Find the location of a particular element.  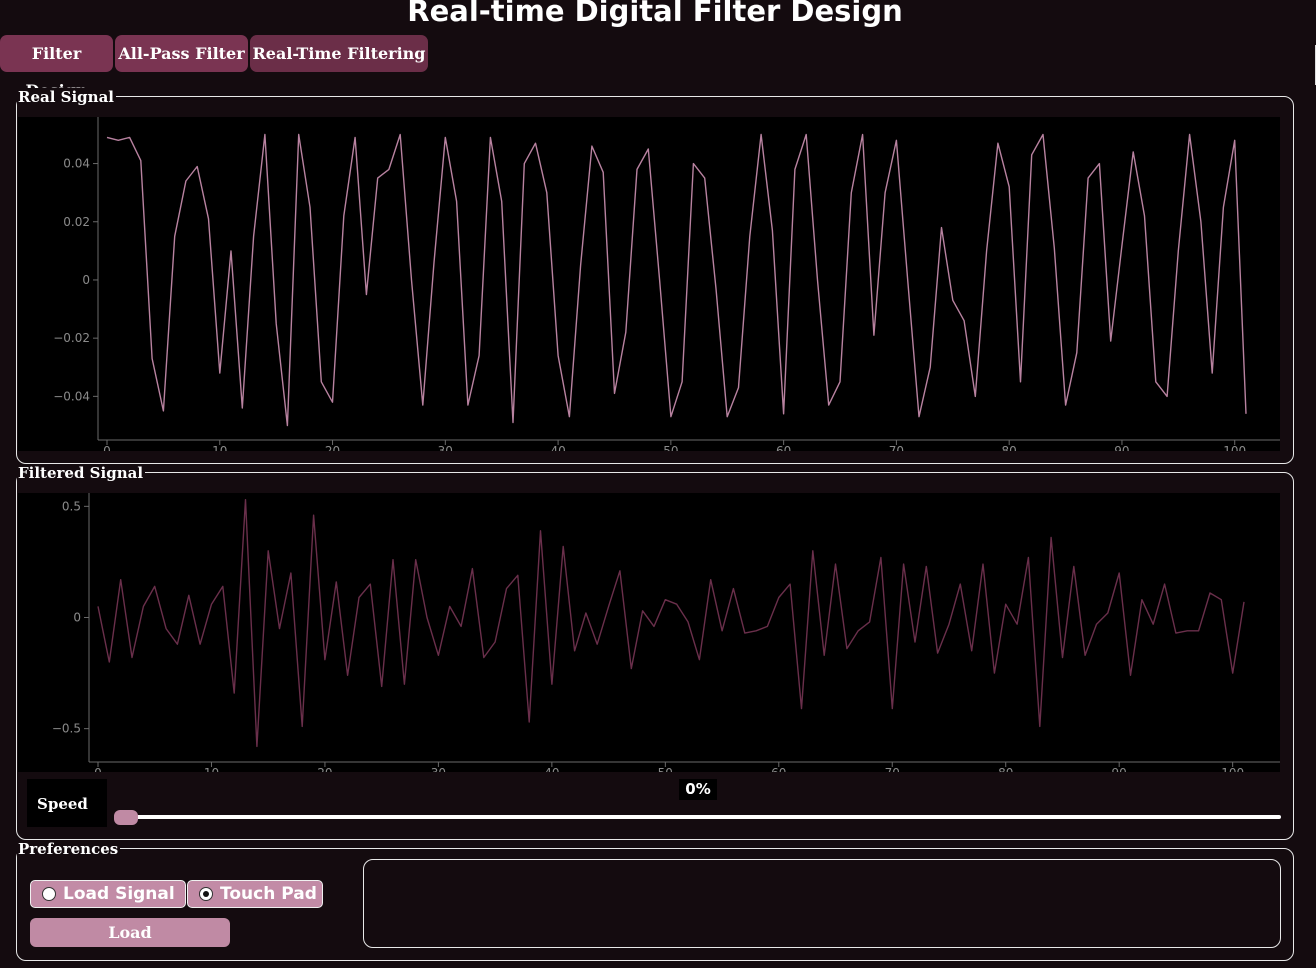

y-tick-label: 0.5 is located at coordinates (71, 506).